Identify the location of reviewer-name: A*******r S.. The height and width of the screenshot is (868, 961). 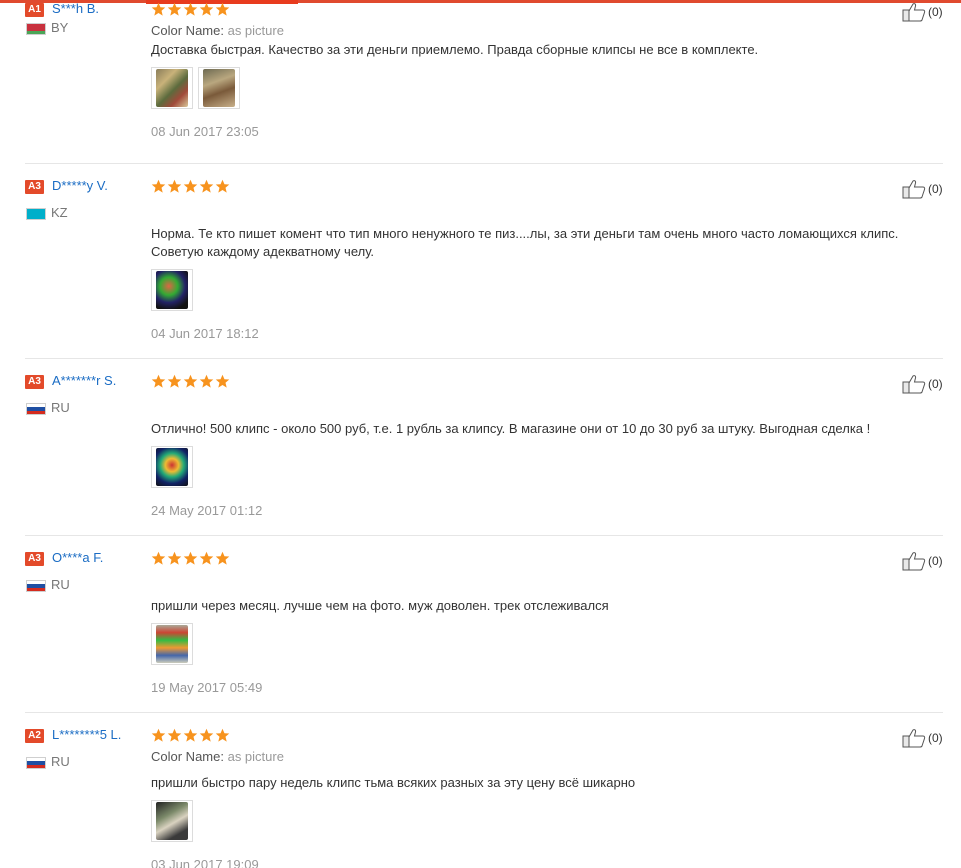
(84, 380).